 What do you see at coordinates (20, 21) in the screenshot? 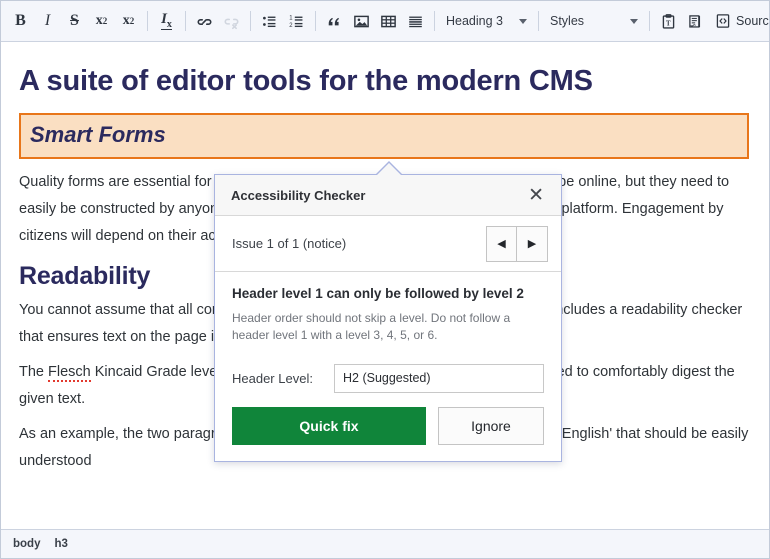
I see `bold-button: B` at bounding box center [20, 21].